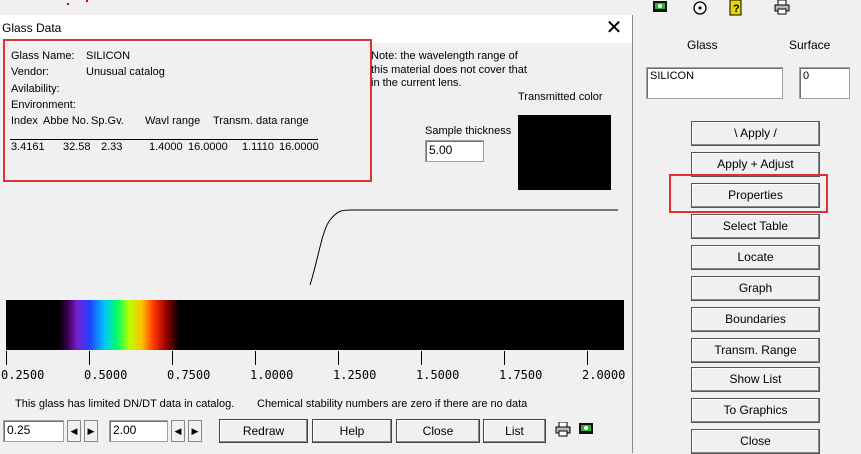  What do you see at coordinates (438, 375) in the screenshot?
I see `axis-tick-label: 1.5000` at bounding box center [438, 375].